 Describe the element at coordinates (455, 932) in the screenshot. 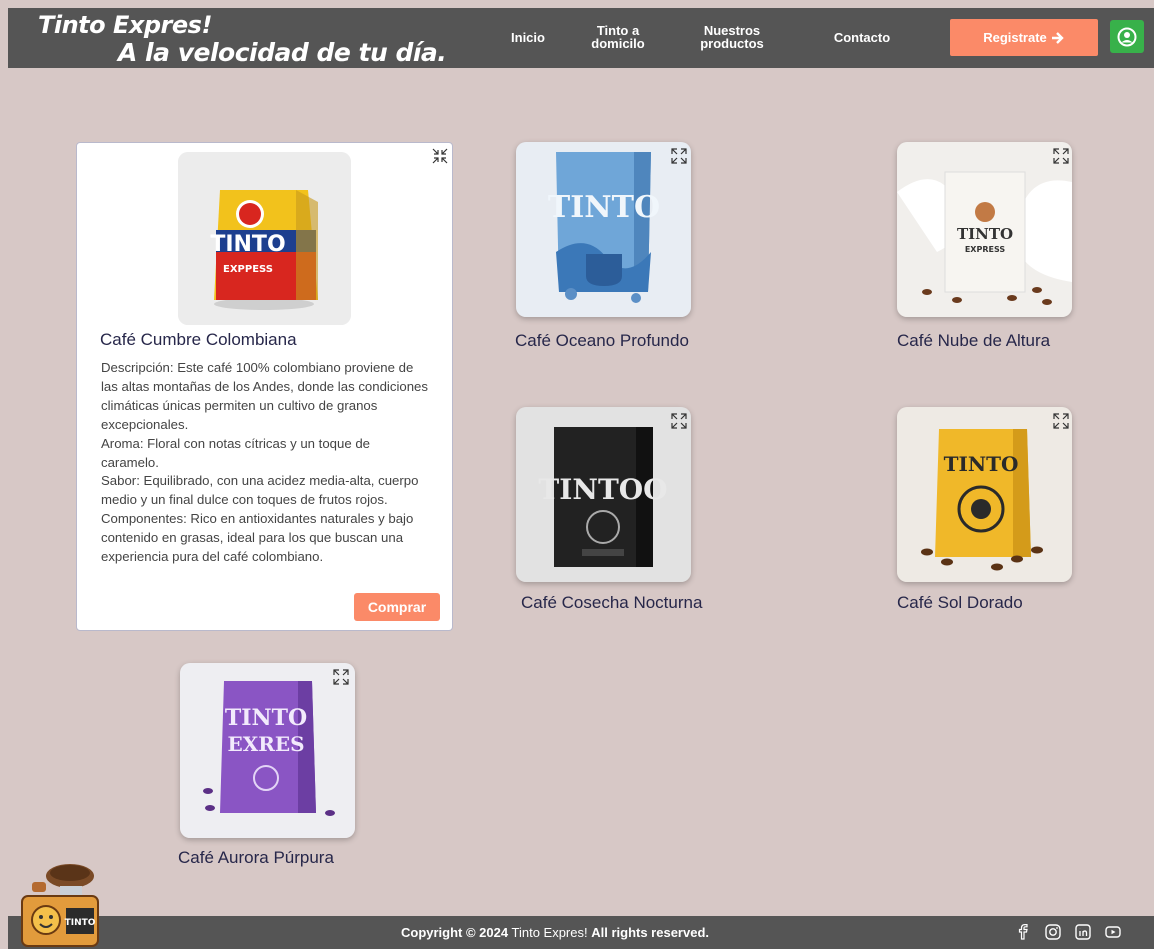

I see `copyright-prefix: Copyright © 2024` at that location.